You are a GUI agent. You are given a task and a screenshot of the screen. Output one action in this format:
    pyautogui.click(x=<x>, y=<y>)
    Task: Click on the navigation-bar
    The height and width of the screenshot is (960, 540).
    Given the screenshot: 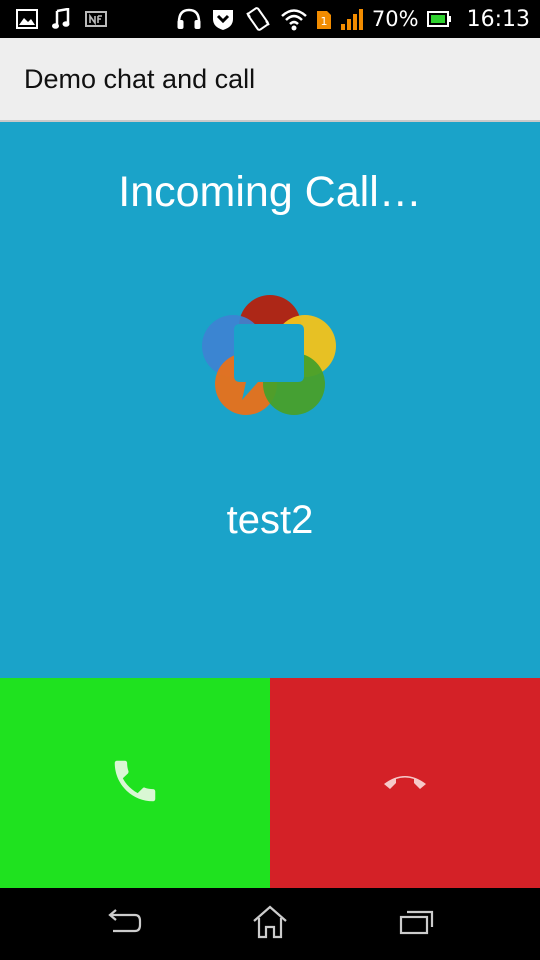 What is the action you would take?
    pyautogui.click(x=270, y=924)
    